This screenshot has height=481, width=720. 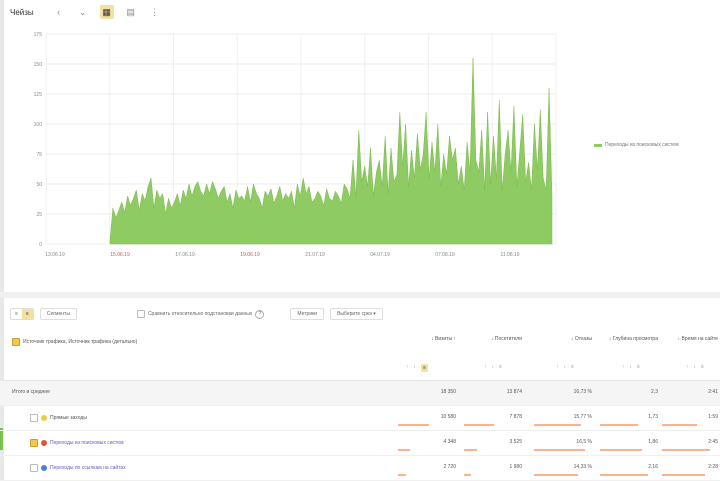 I want to click on view-toggle: ≡ ≡, so click(x=22, y=314).